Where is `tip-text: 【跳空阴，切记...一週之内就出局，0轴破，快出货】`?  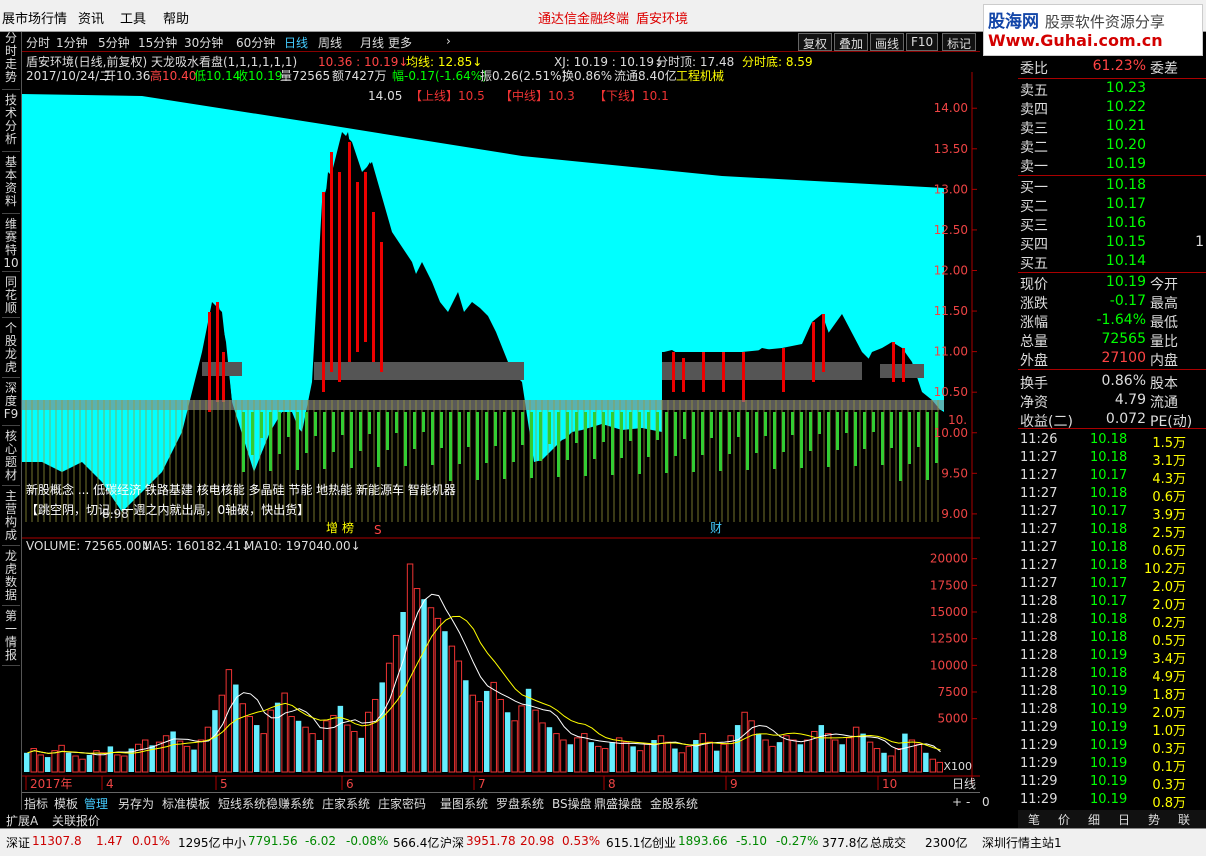 tip-text: 【跳空阴，切记...一週之内就出局，0轴破，快出货】 is located at coordinates (167, 509).